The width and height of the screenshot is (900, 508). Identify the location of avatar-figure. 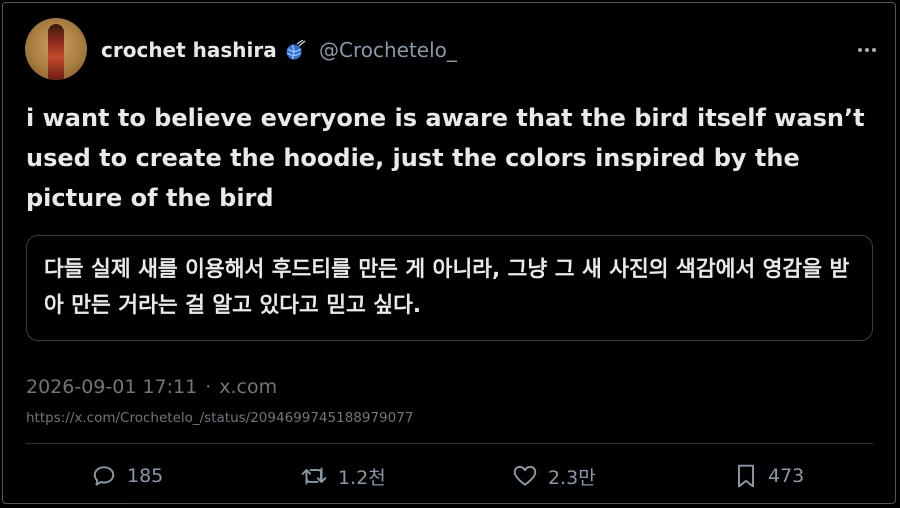
(56, 52).